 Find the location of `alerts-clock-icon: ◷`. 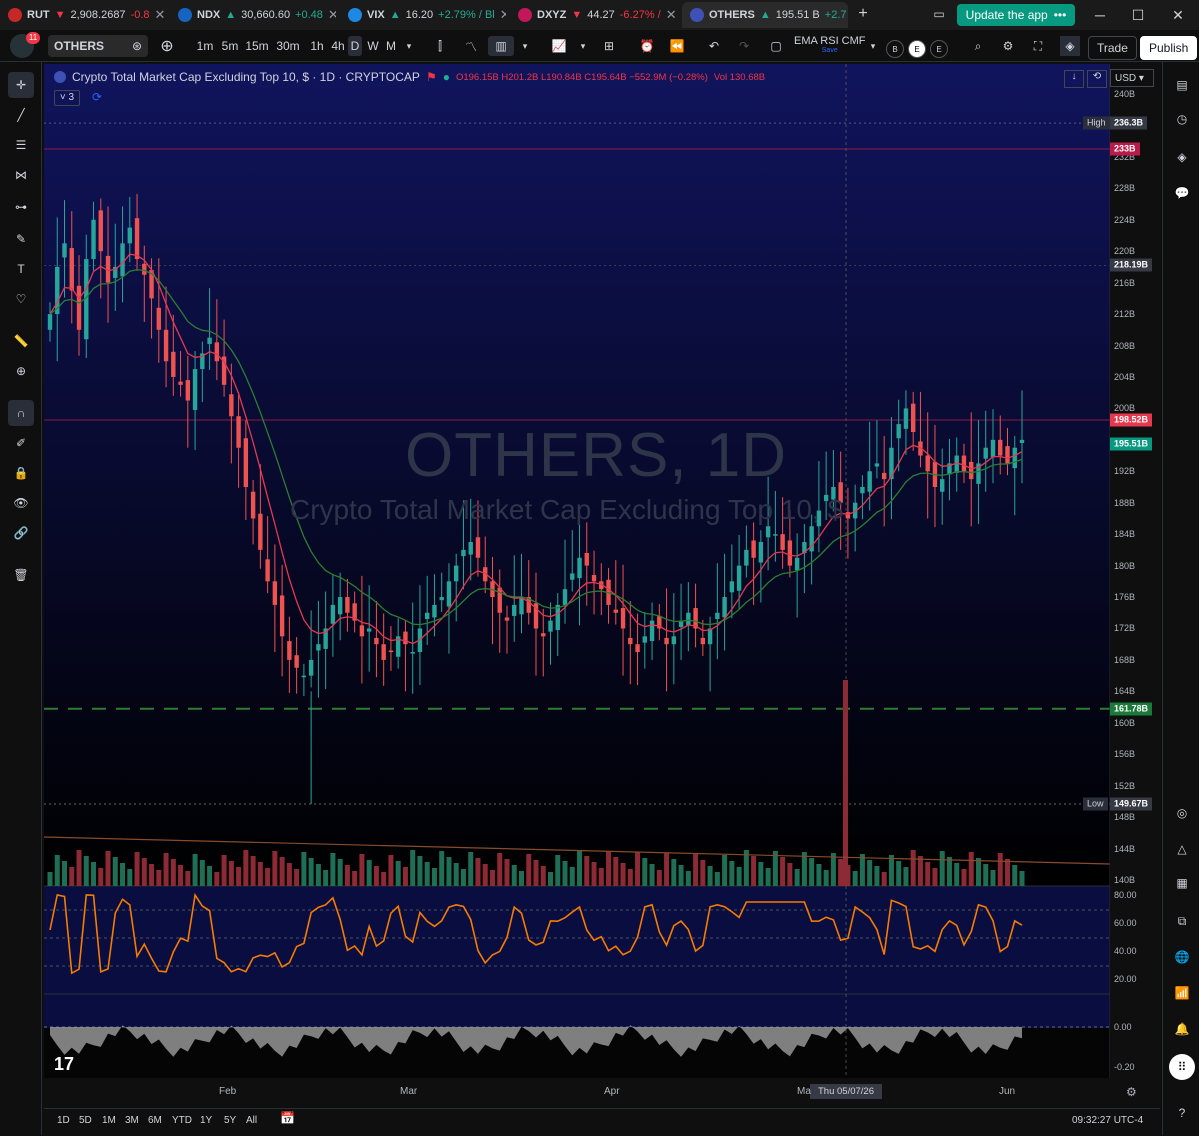

alerts-clock-icon: ◷ is located at coordinates (1182, 119).